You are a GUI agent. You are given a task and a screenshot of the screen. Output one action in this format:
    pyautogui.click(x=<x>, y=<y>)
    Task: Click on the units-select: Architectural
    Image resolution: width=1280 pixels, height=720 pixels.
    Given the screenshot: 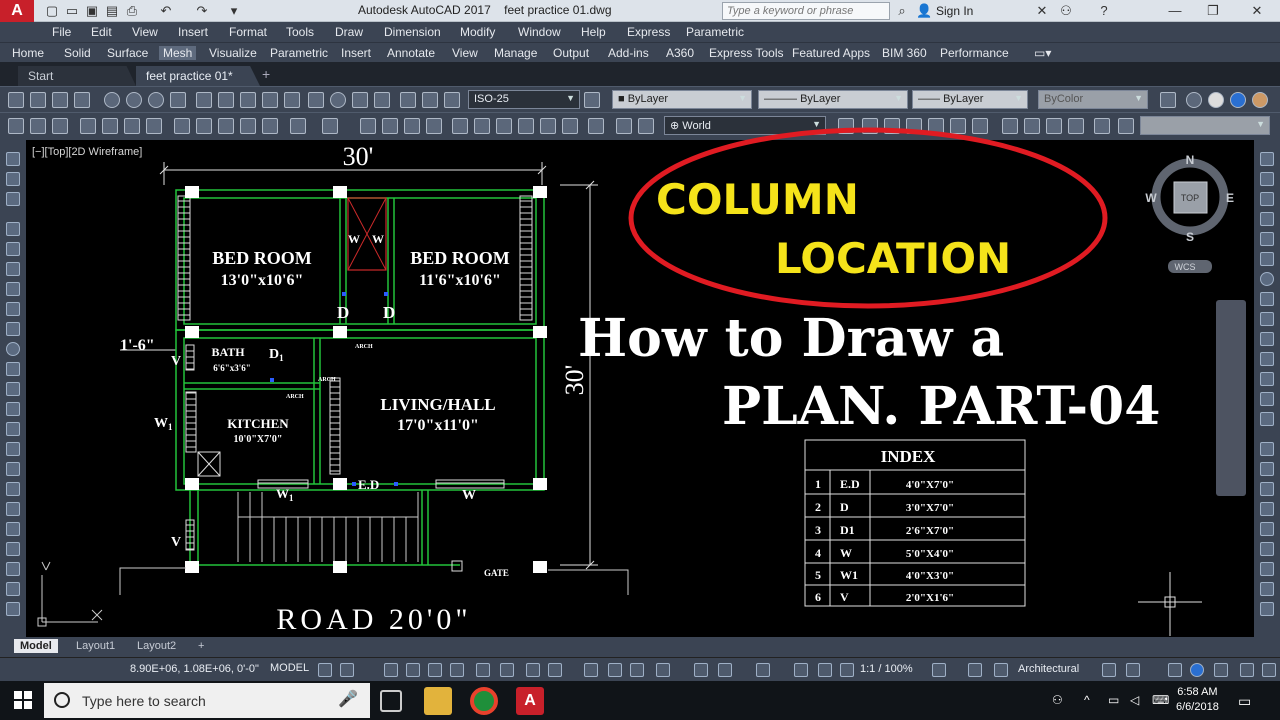 What is the action you would take?
    pyautogui.click(x=1048, y=669)
    